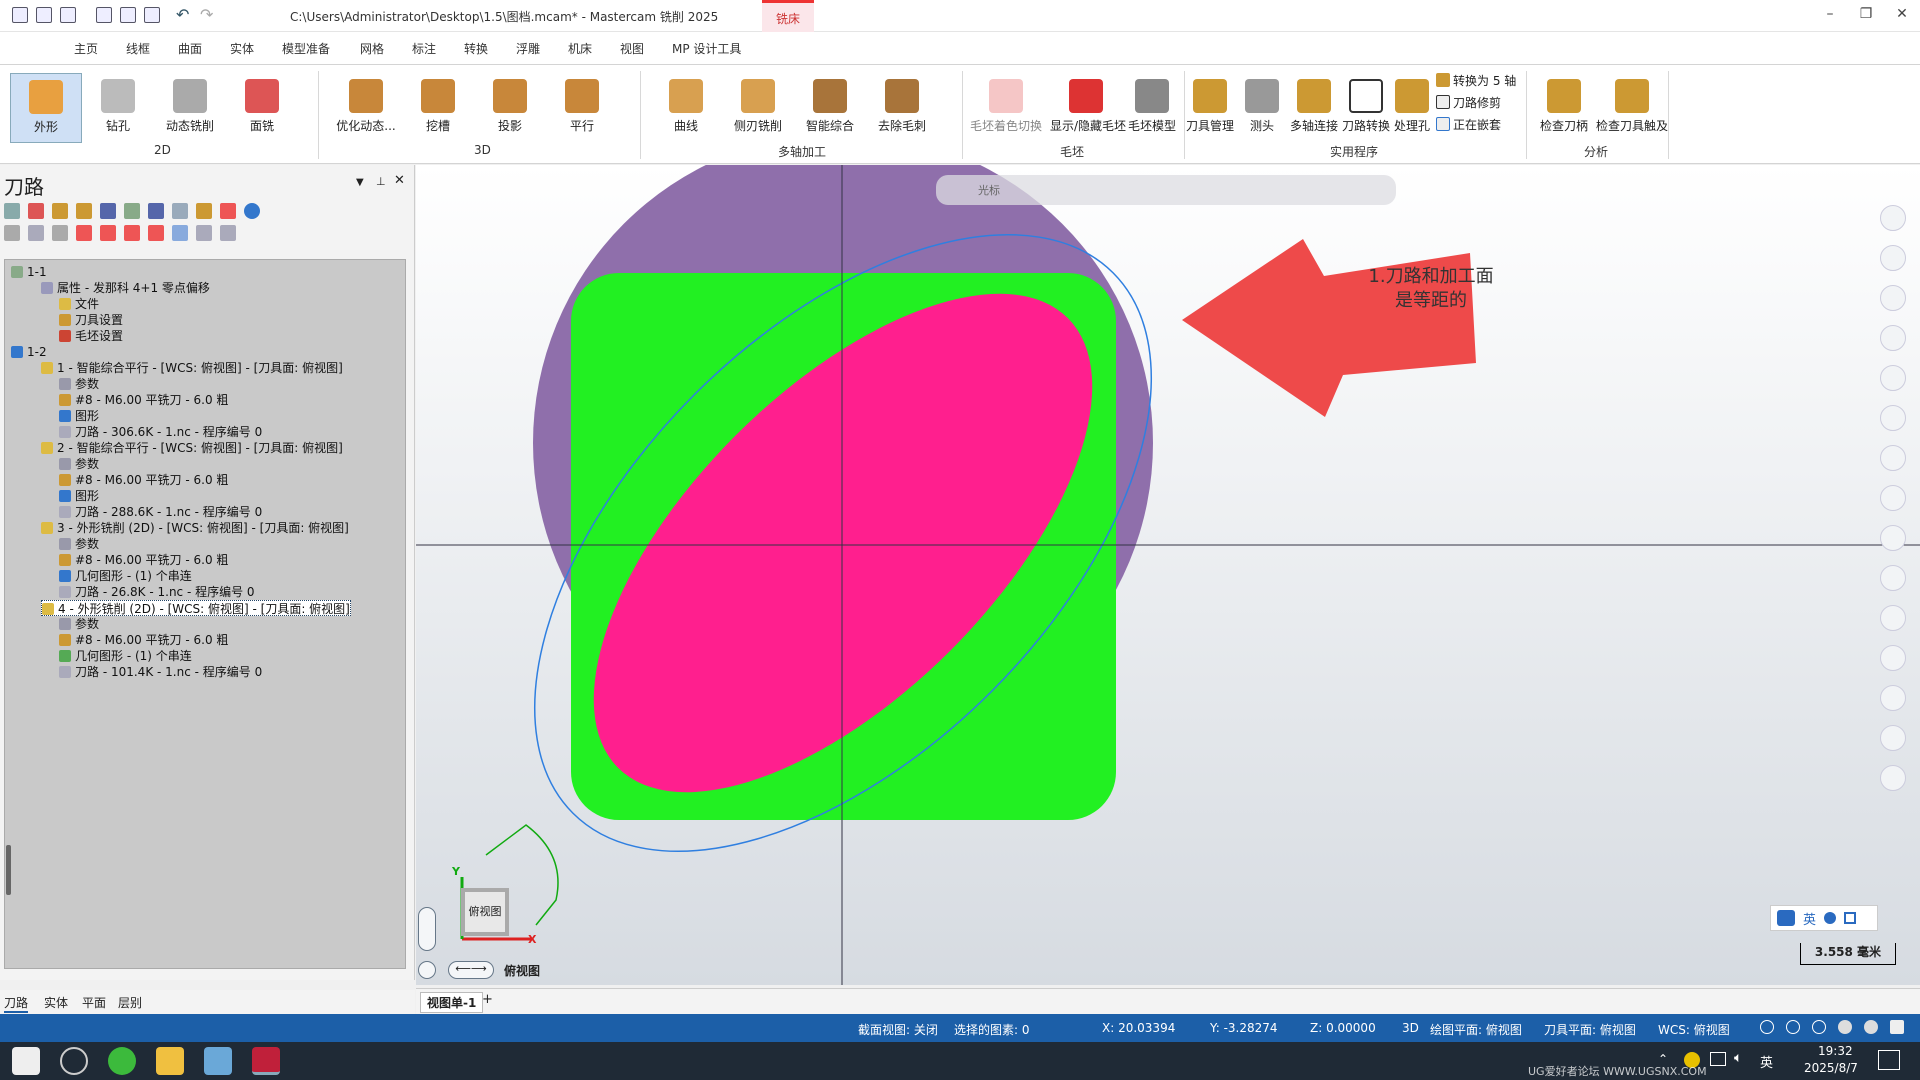 The width and height of the screenshot is (1920, 1080). What do you see at coordinates (528, 49) in the screenshot?
I see `tab-relief: 浮雕` at bounding box center [528, 49].